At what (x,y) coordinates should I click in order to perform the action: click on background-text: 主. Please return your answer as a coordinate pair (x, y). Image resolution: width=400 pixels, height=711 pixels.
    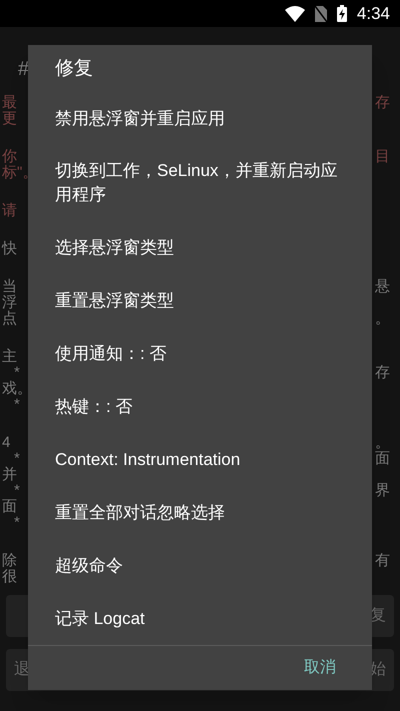
    Looking at the image, I should click on (9, 357).